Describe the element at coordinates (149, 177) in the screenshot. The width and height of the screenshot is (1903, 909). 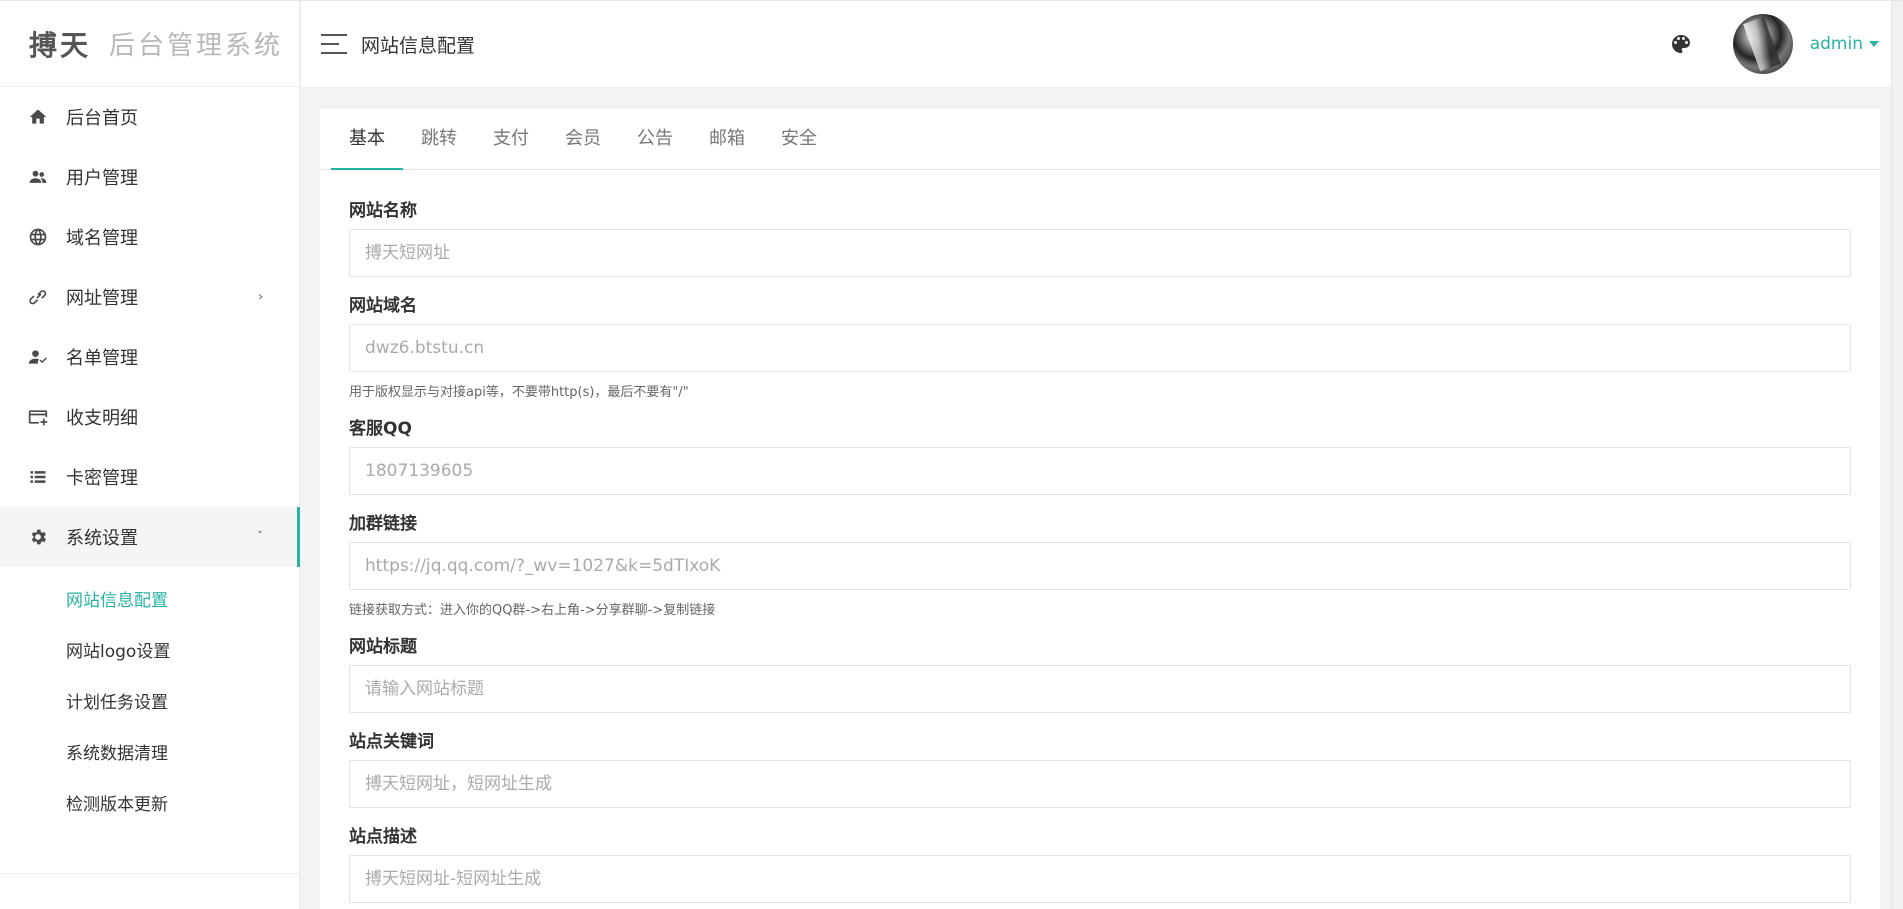
I see `sidebar-item-users: 用户管理` at that location.